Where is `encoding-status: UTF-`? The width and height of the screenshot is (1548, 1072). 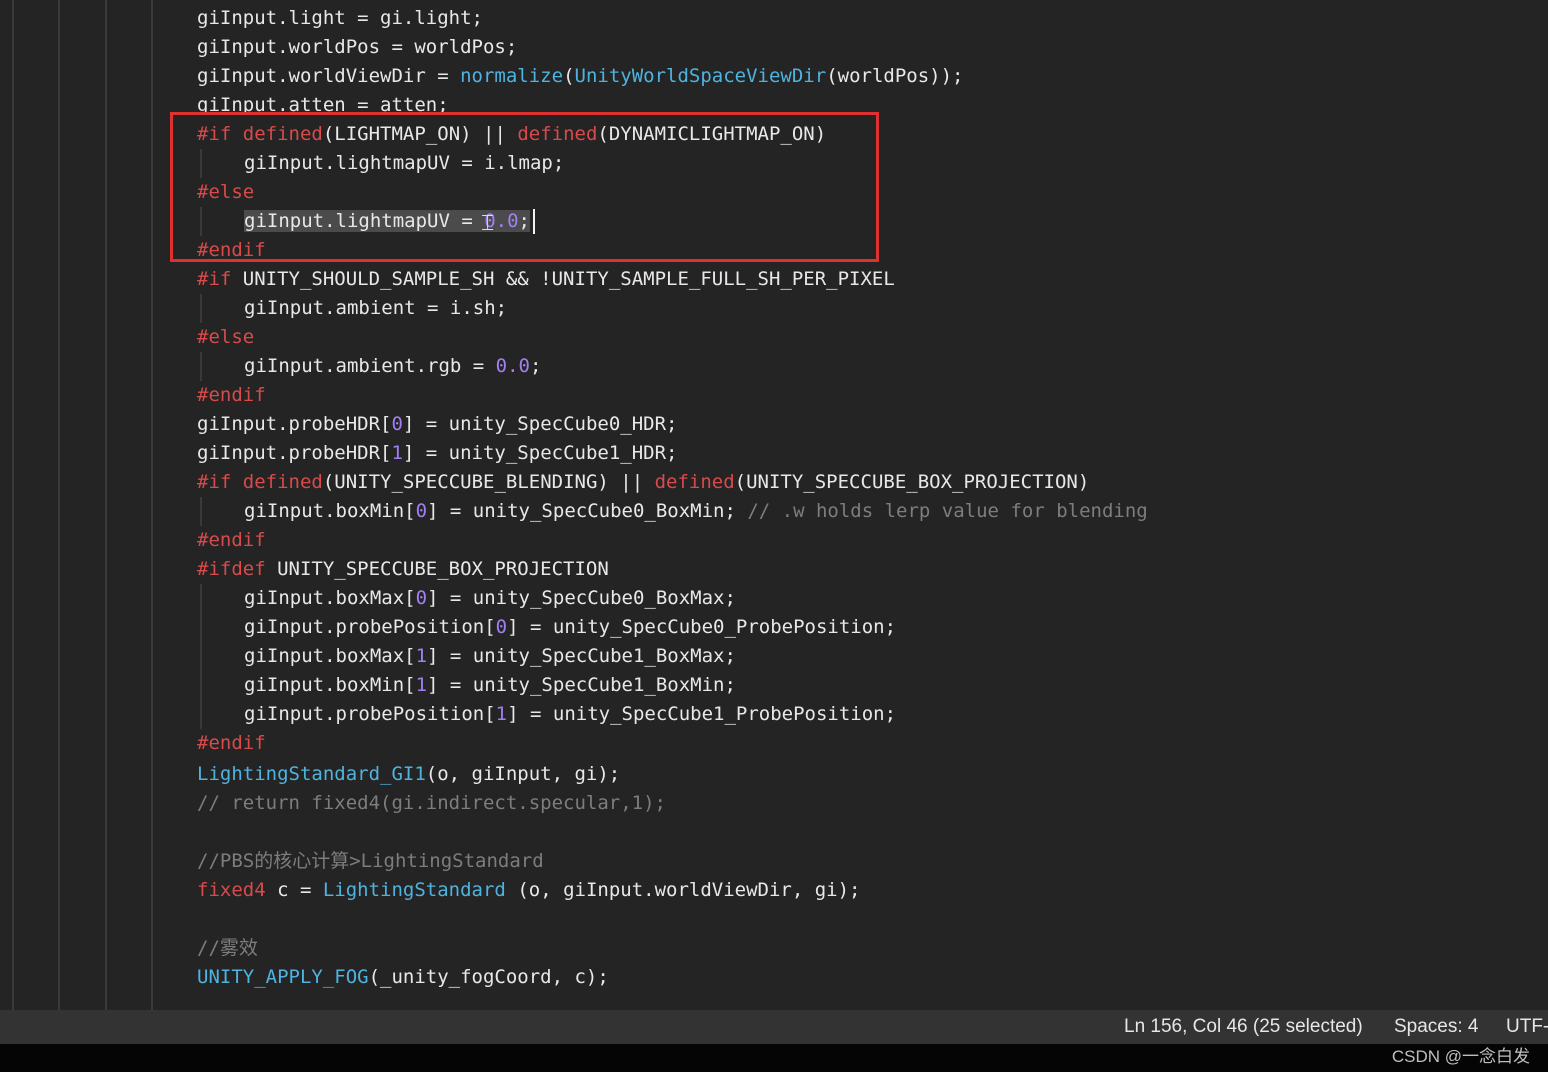 encoding-status: UTF- is located at coordinates (1527, 1027).